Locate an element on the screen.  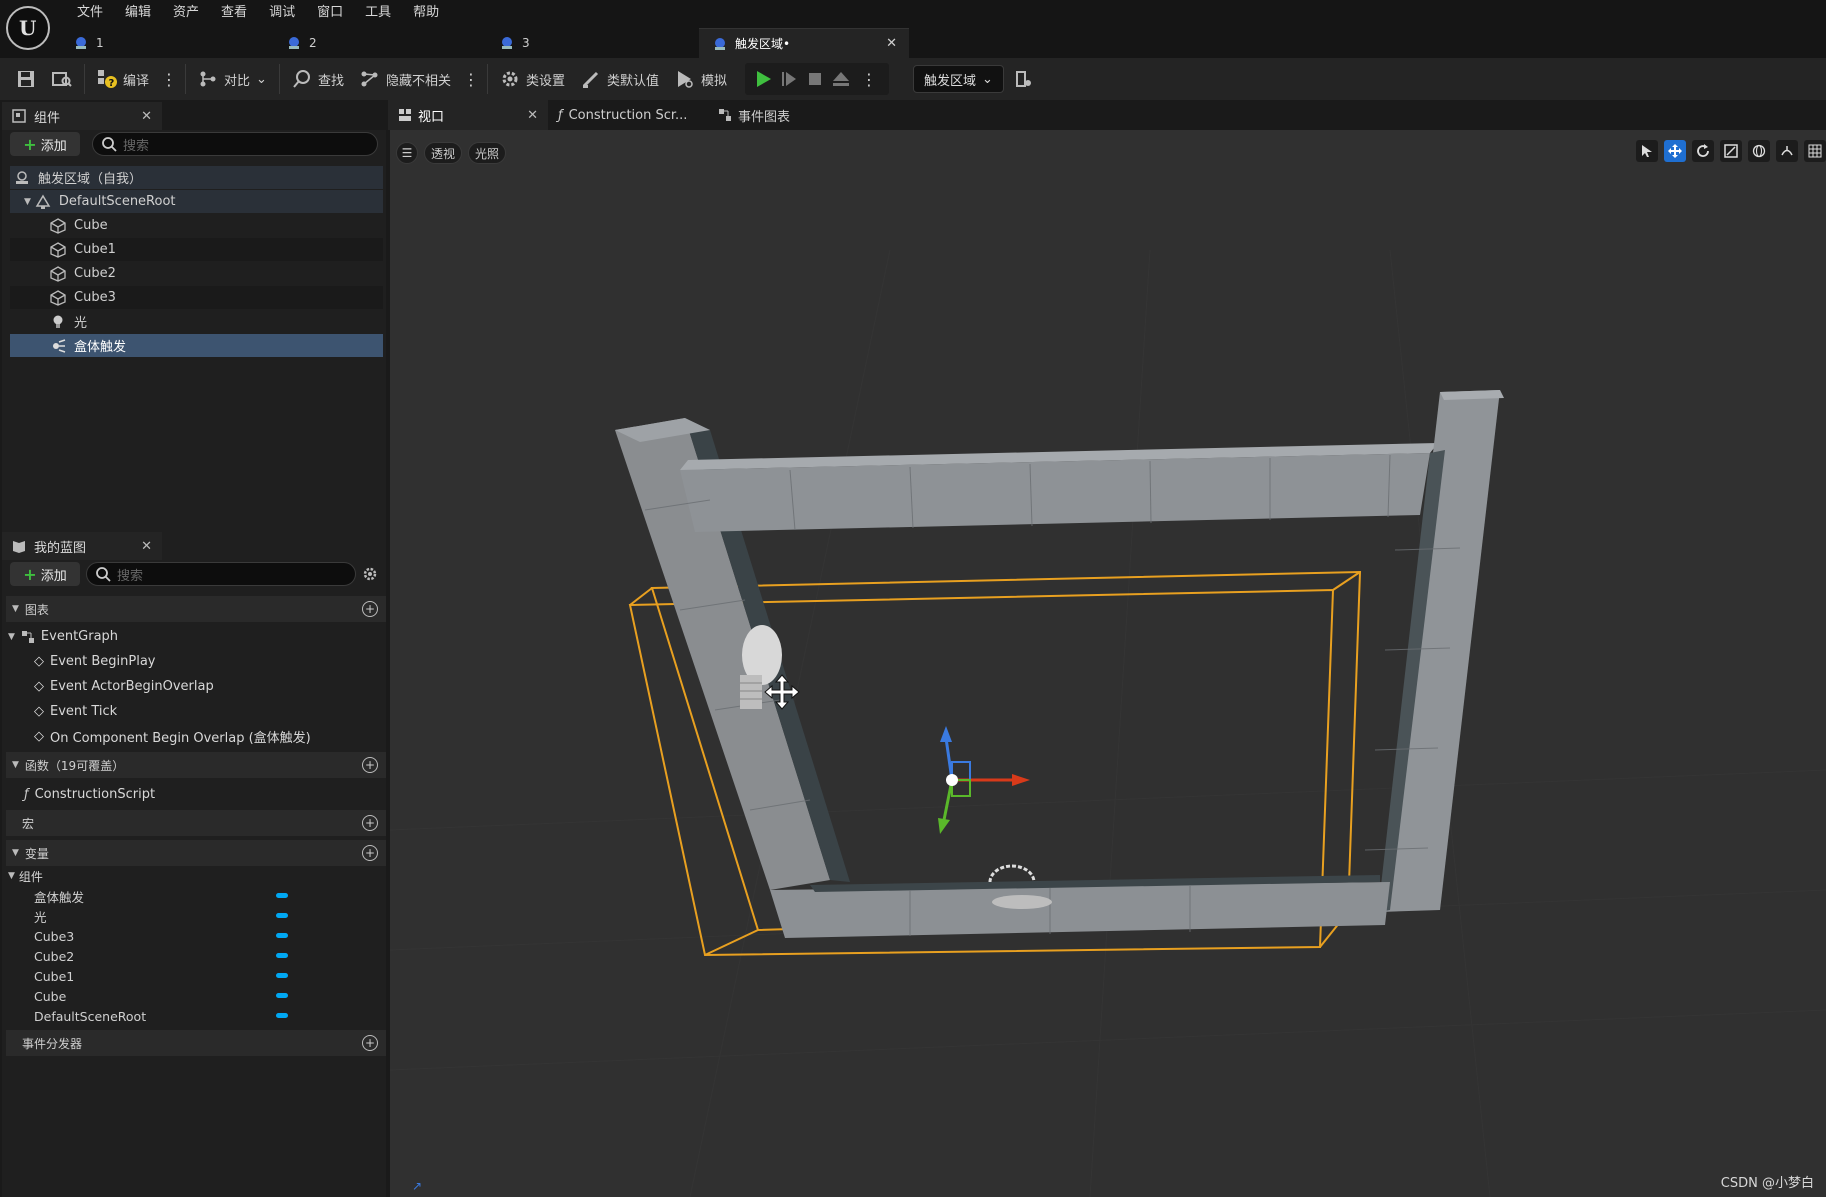
function-item: ƒ ConstructionScript is located at coordinates (89, 794).